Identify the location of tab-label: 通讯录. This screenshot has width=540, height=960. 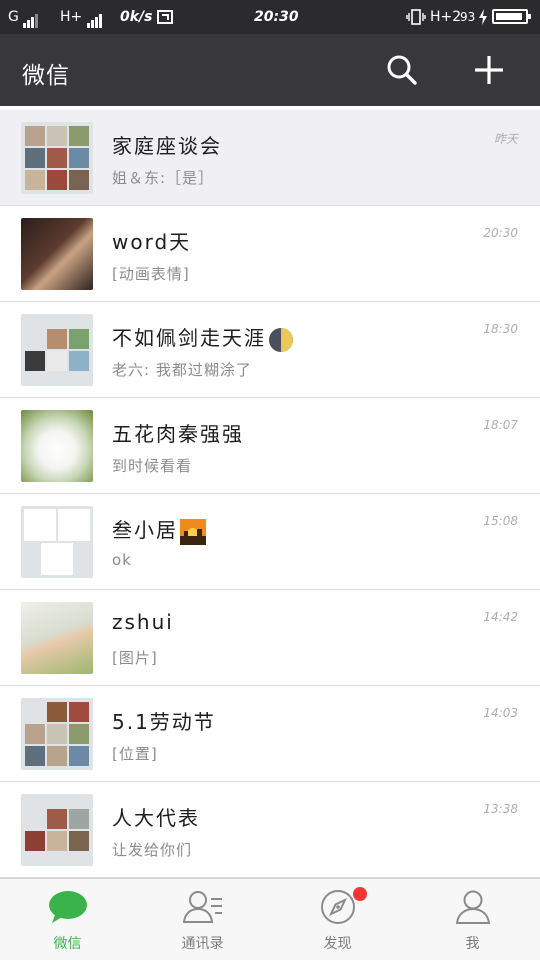
(202, 944).